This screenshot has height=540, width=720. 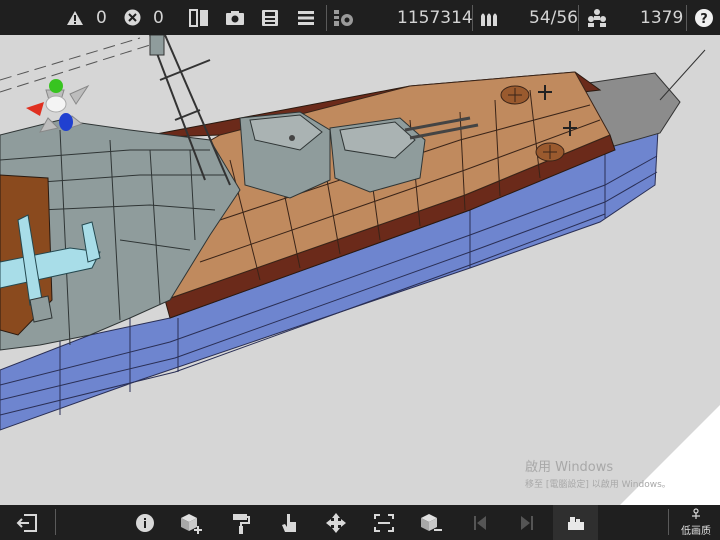 I want to click on undo-icon, so click(x=480, y=522).